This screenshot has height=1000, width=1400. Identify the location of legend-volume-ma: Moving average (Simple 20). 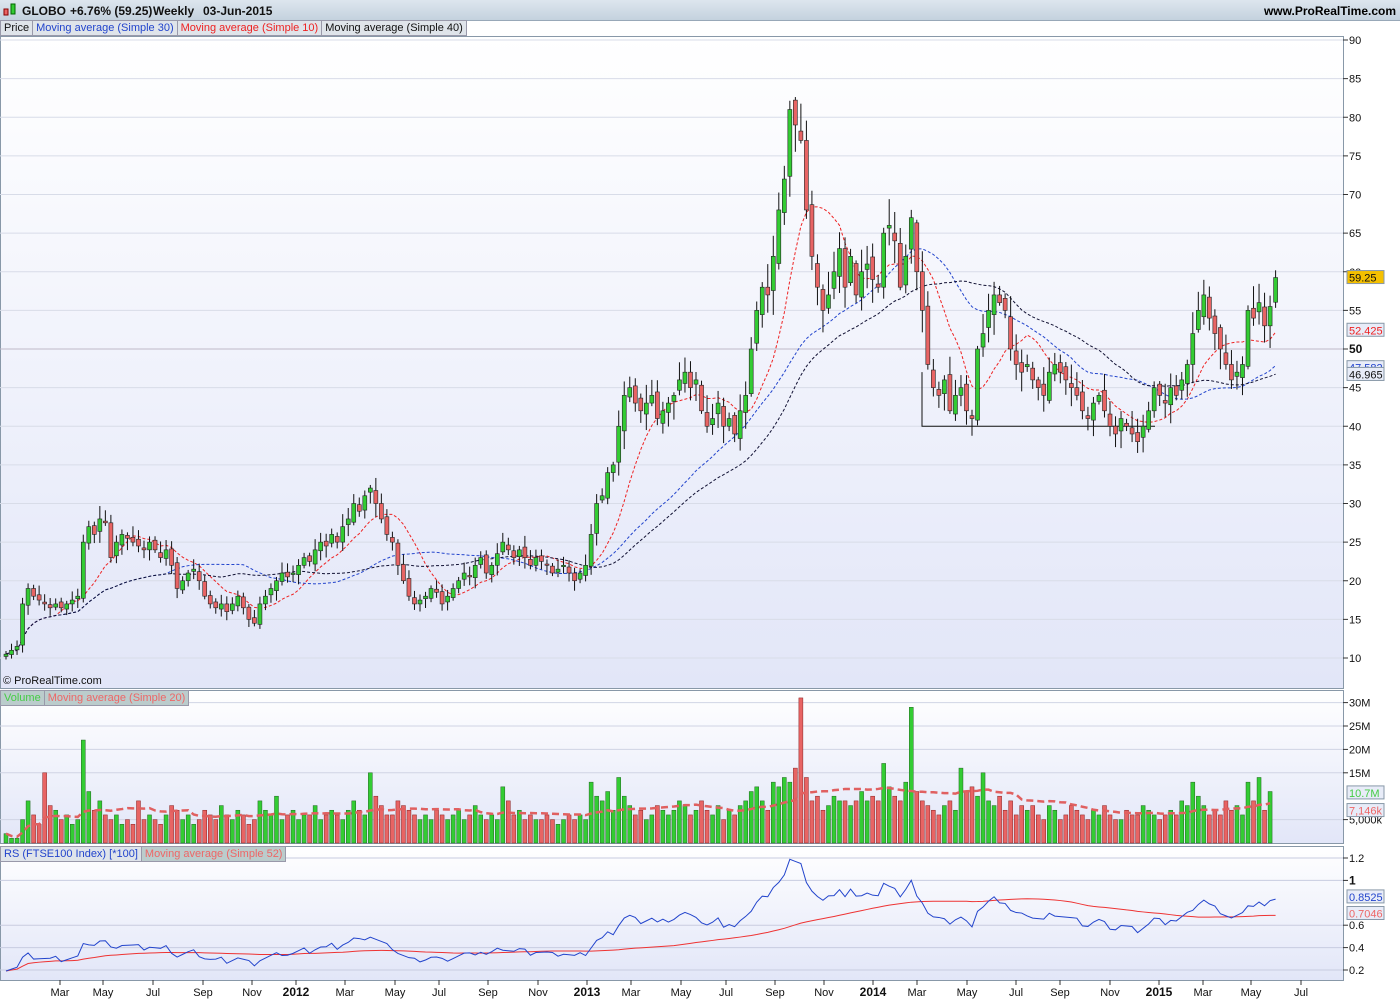
(116, 698).